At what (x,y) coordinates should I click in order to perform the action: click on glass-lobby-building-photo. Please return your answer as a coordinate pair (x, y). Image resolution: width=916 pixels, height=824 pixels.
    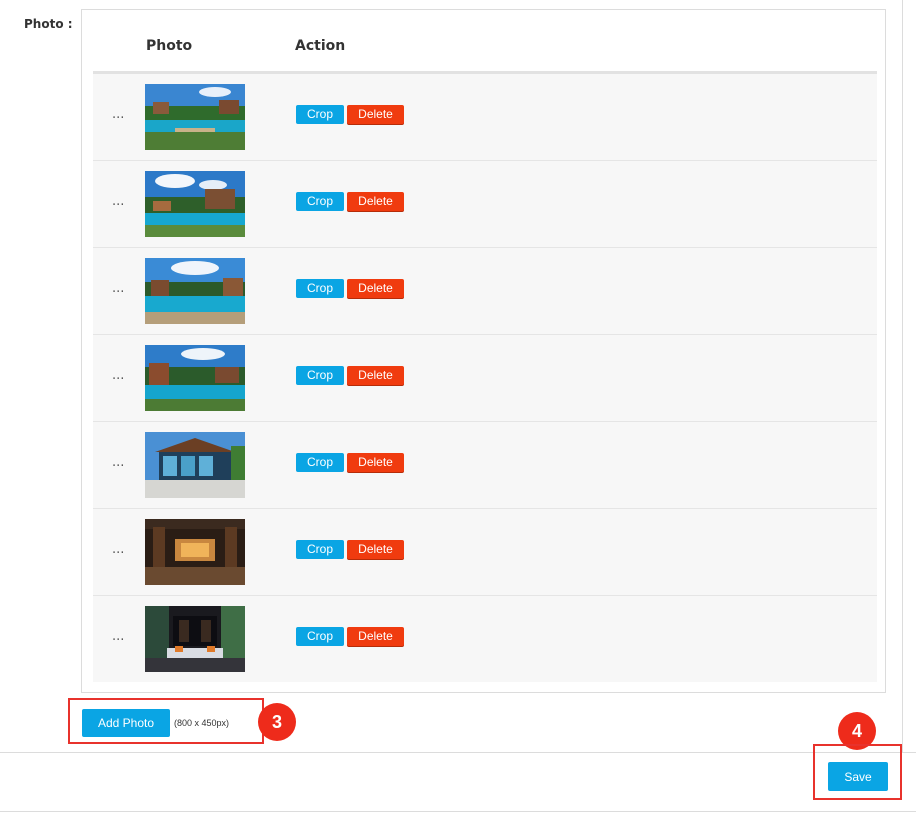
    Looking at the image, I should click on (195, 465).